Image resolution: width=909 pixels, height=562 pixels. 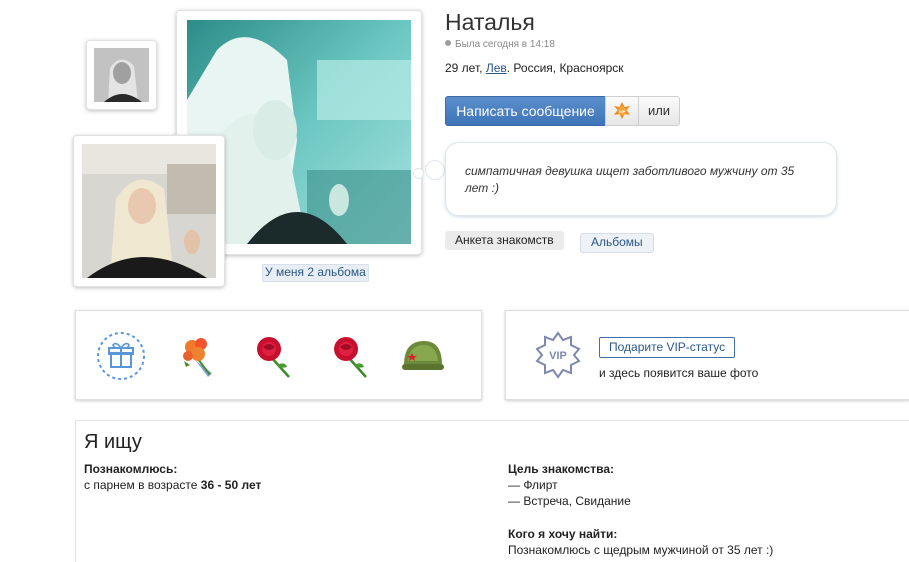 I want to click on meet-value: с парнем в возрасте 36 - 50 лет, so click(x=172, y=485).